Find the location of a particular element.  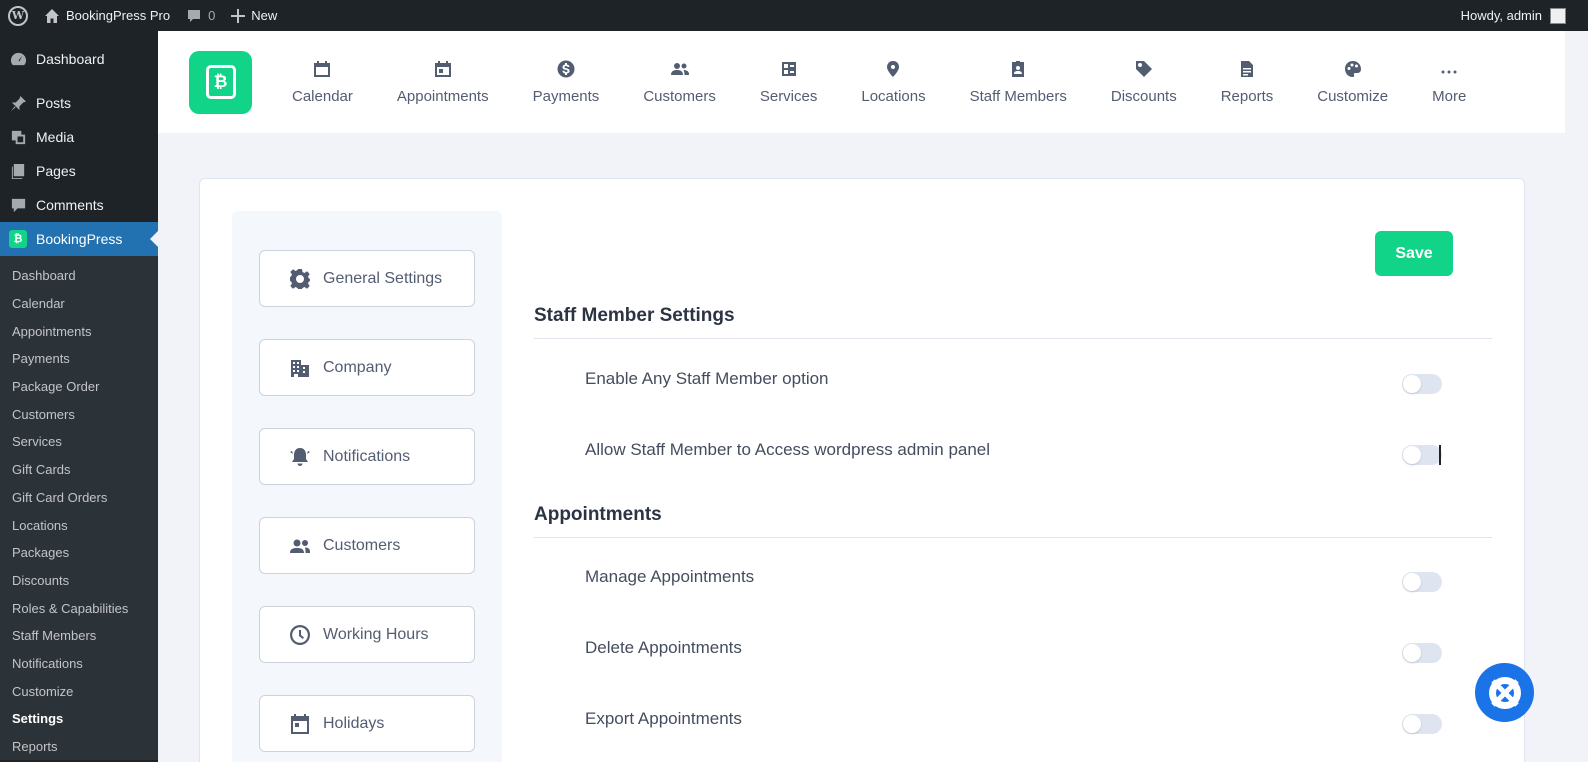

settings-menu-label: Company is located at coordinates (357, 367).